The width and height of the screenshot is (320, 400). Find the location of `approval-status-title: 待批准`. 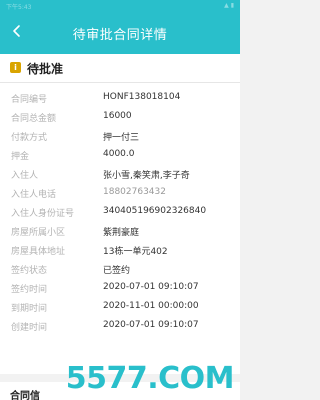

approval-status-title: 待批准 is located at coordinates (45, 69).